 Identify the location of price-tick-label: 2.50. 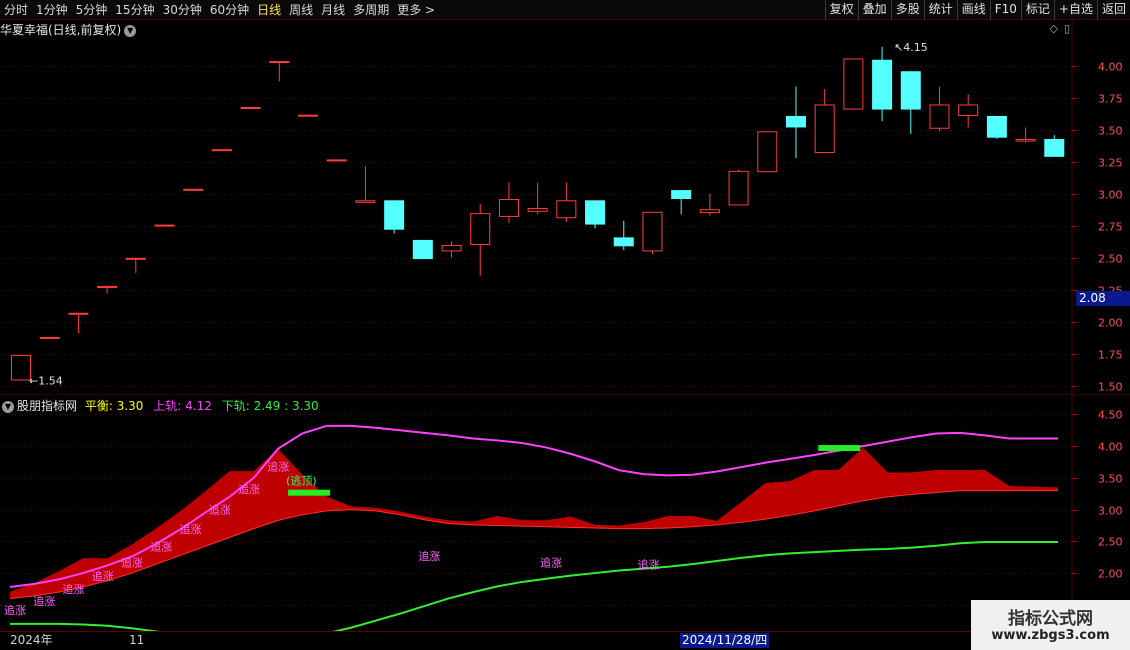
(1110, 259).